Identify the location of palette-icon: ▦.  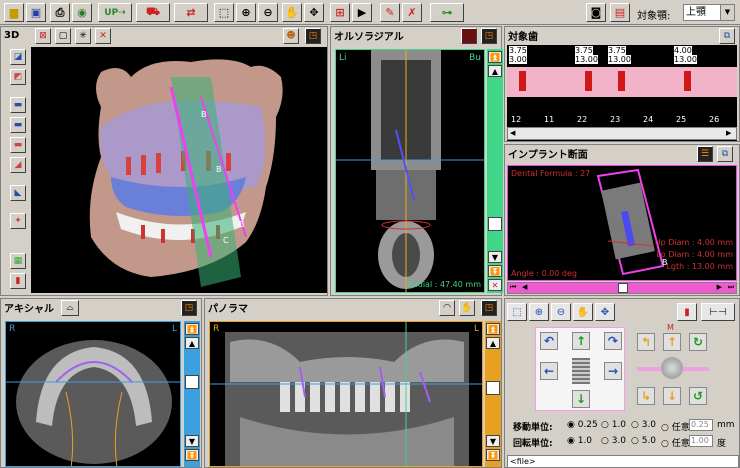
(18, 261).